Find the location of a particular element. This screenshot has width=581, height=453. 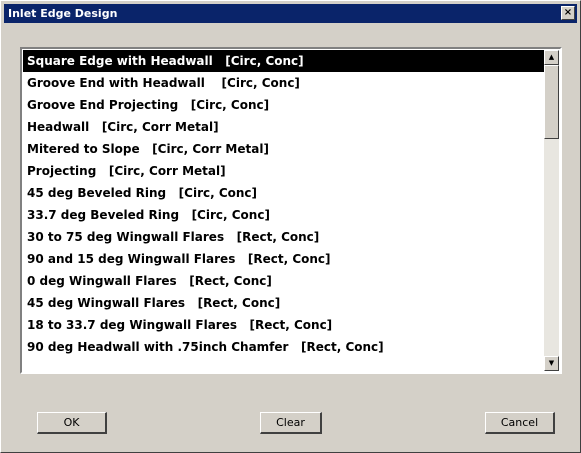

scroll-up-button: ▲ is located at coordinates (551, 57).